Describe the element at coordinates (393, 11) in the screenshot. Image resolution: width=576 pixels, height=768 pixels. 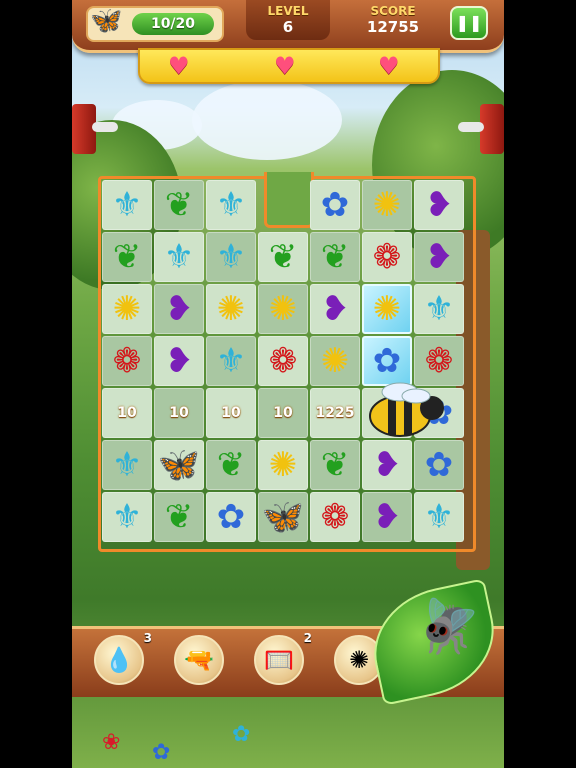
I see `score-label: SCORE` at that location.